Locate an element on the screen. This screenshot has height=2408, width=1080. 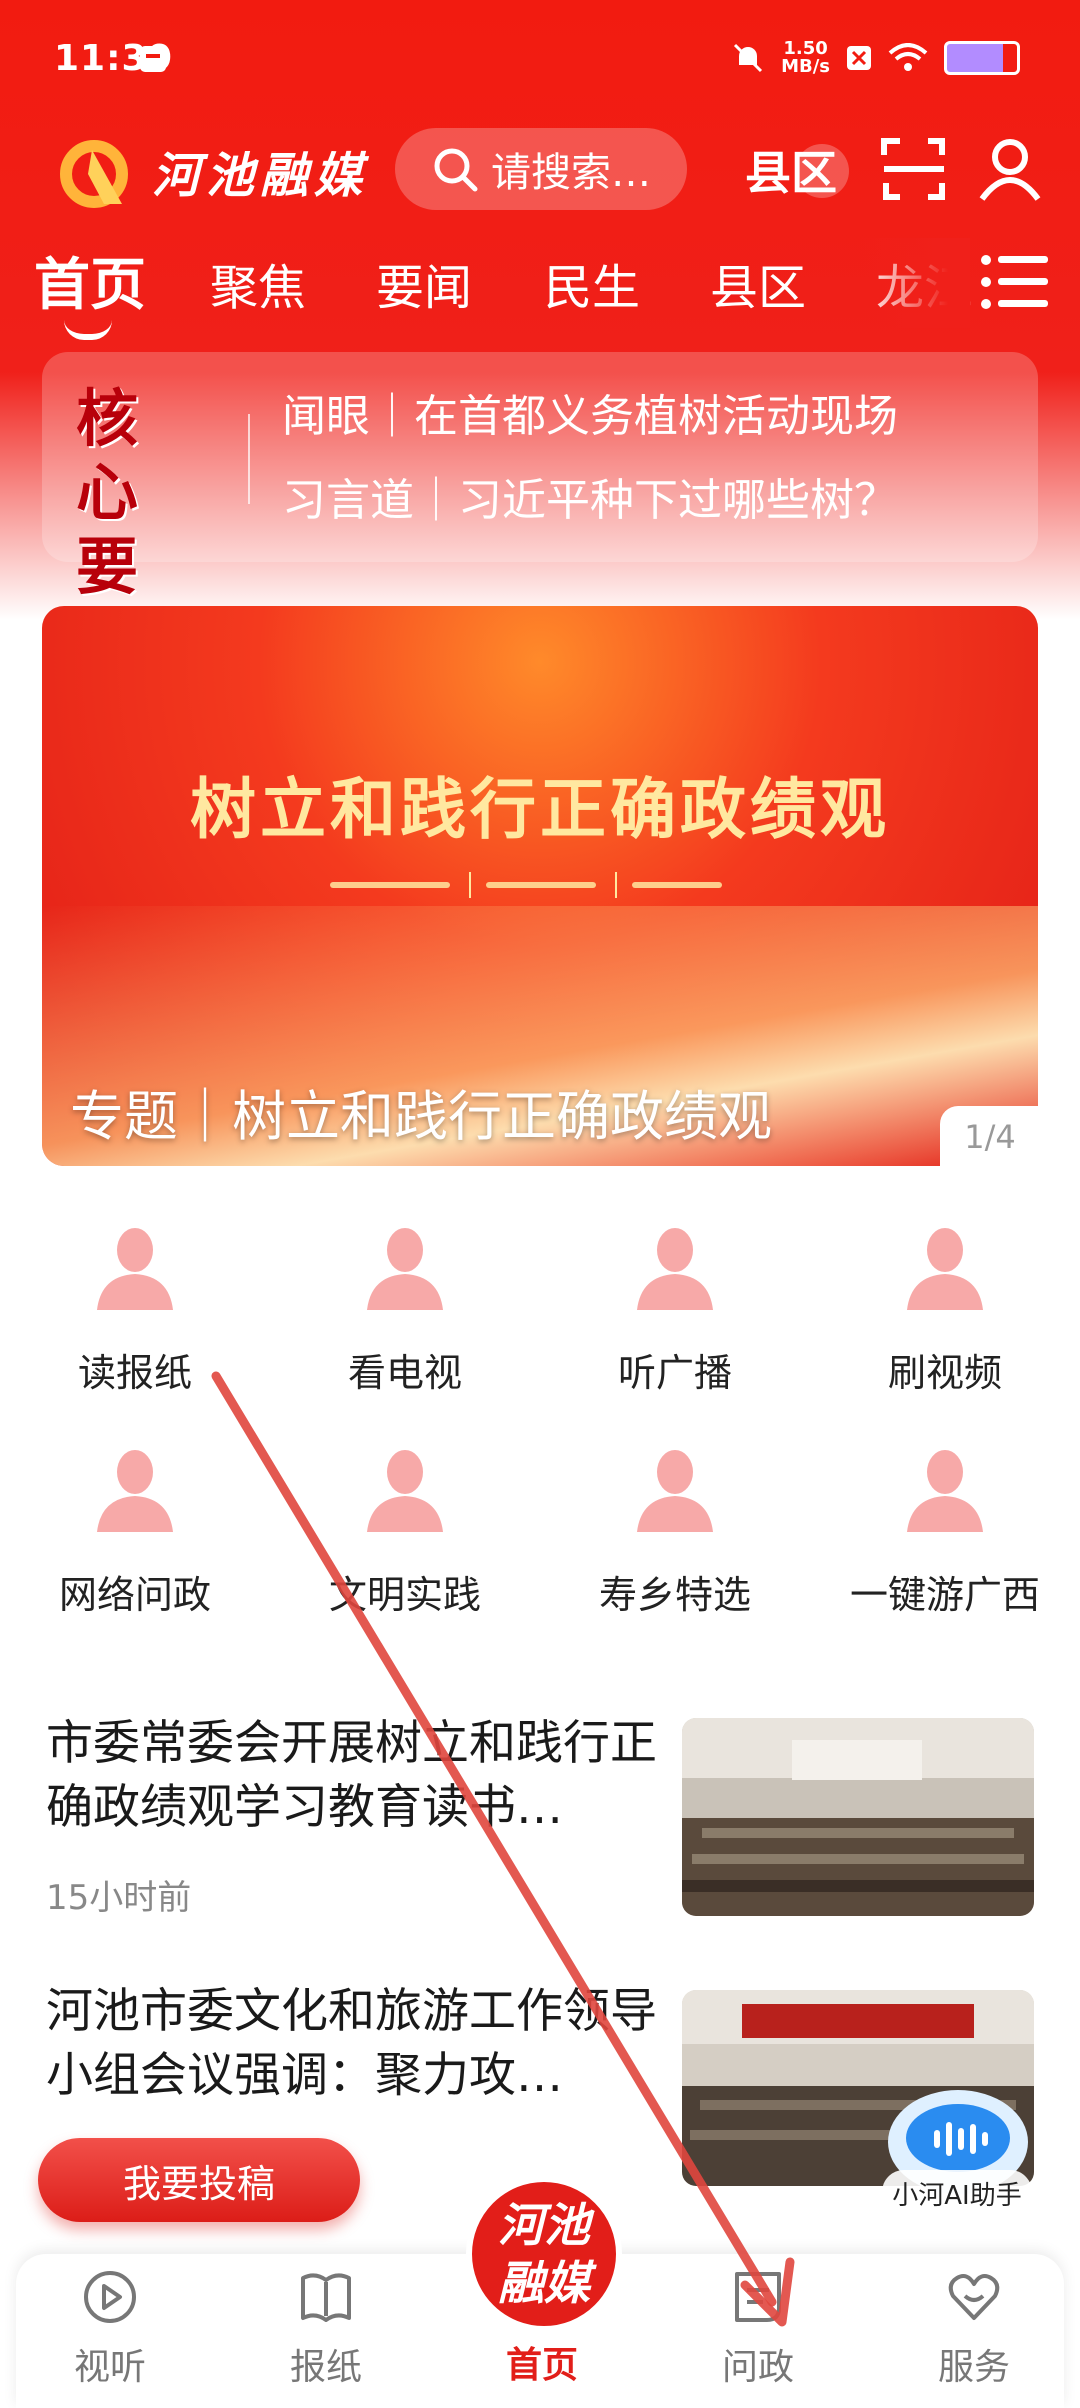
service-civilization-practice: 文明实践 is located at coordinates (405, 1531).